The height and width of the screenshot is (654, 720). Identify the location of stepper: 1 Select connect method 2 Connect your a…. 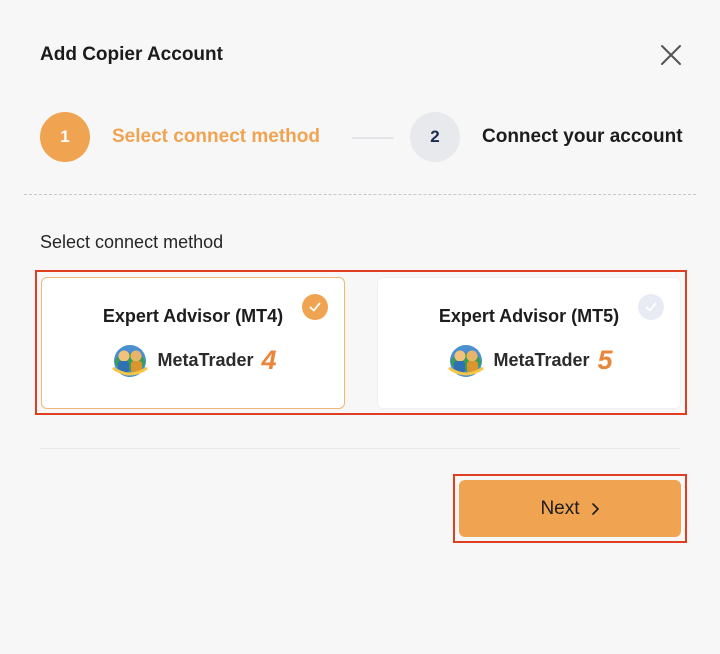
(370, 137).